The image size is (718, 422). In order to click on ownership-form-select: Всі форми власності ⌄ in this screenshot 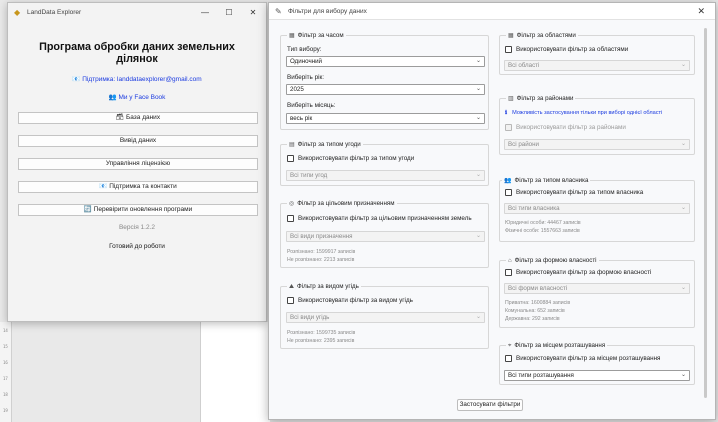, I will do `click(597, 288)`.